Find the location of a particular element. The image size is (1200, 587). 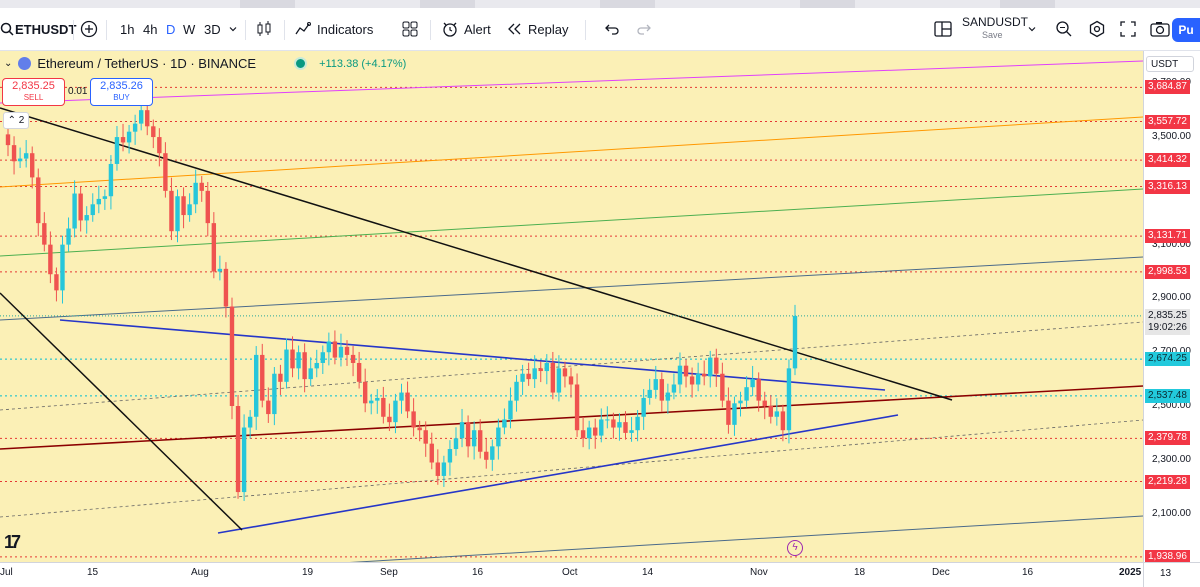

layout-icon is located at coordinates (943, 29).